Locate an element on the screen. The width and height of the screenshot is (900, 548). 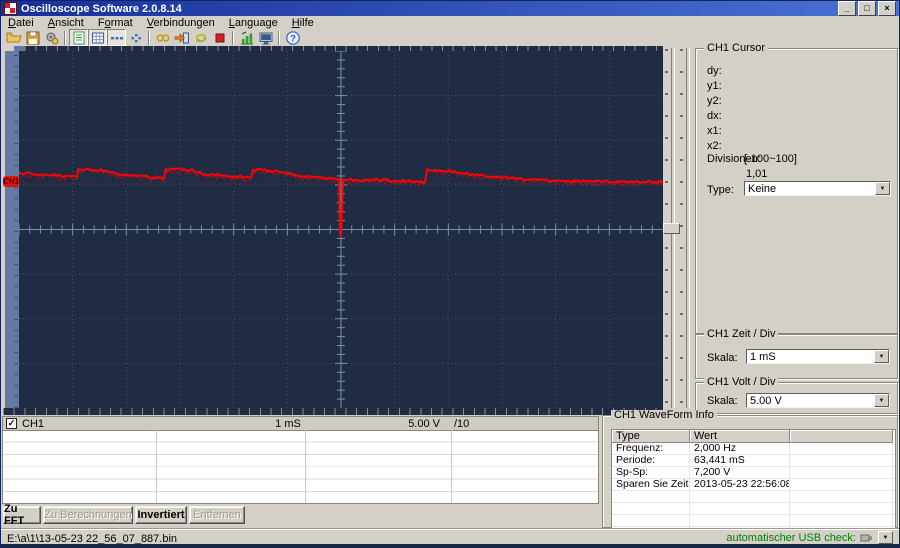
connect-icon is located at coordinates (162, 37).